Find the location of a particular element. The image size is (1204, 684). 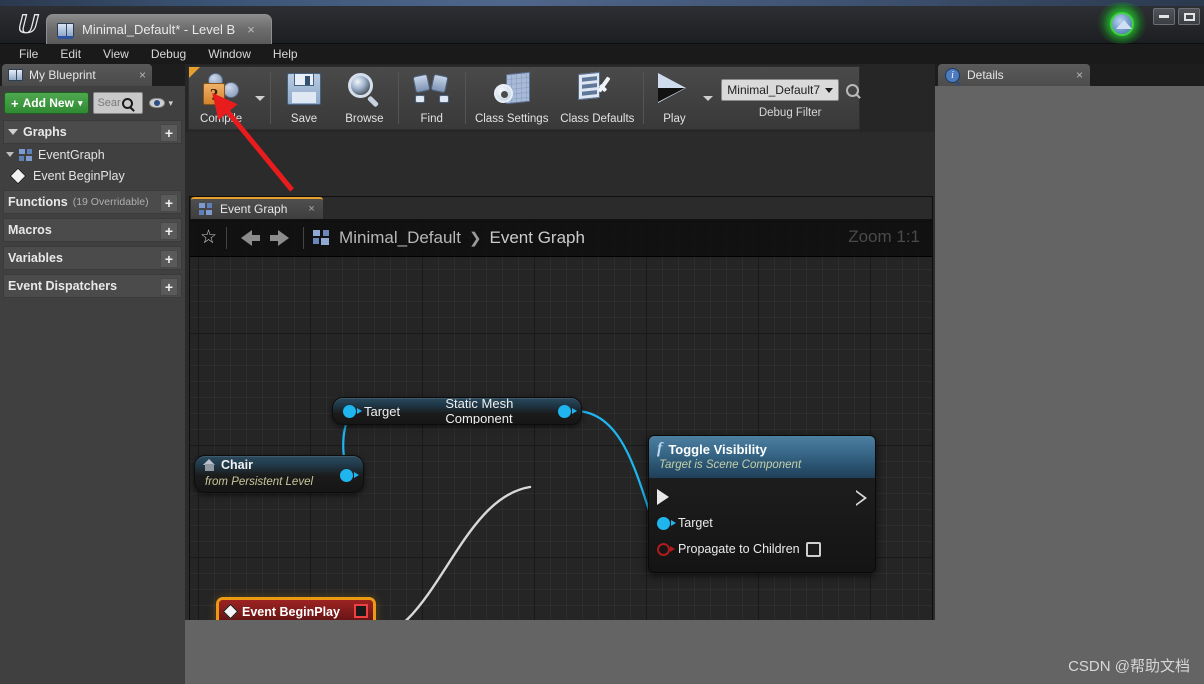

tab-event-graph: Event Graph × is located at coordinates (257, 208).